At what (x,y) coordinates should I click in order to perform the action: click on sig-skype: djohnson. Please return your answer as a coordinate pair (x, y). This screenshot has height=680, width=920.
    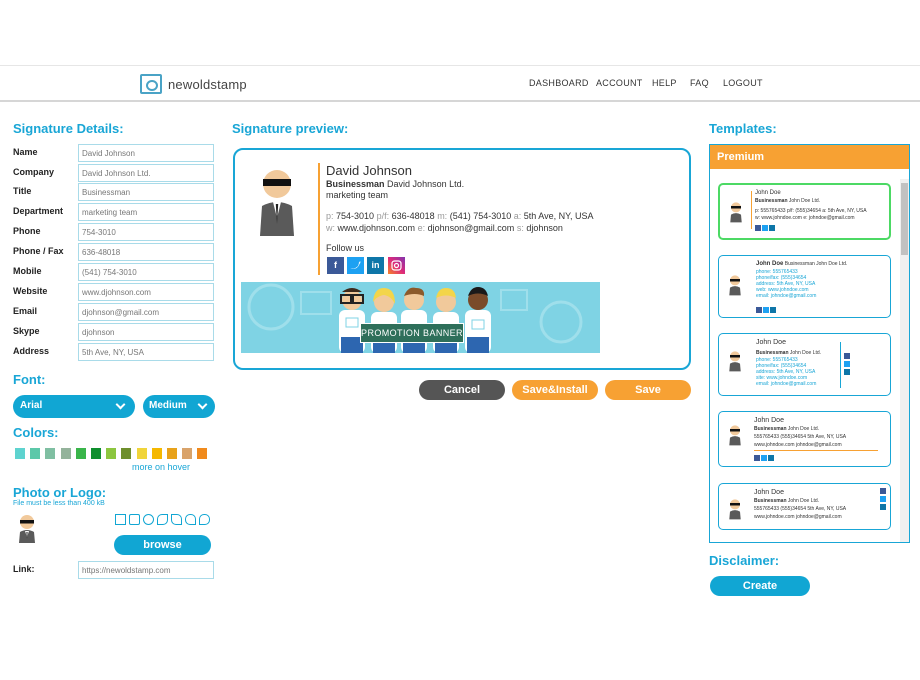
    Looking at the image, I should click on (544, 228).